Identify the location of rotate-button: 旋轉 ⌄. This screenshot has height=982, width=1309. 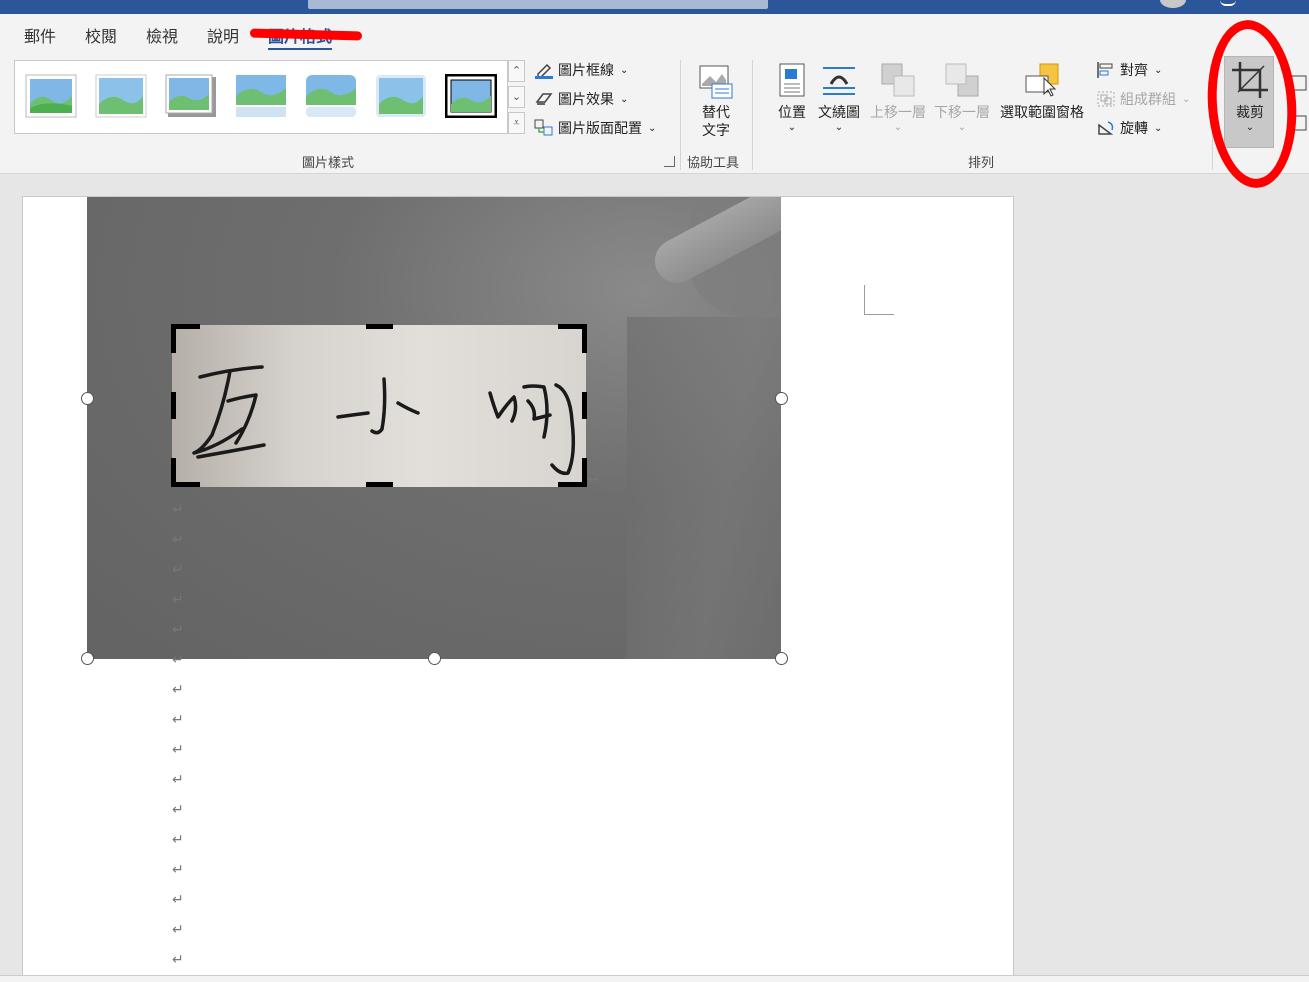
(1129, 128).